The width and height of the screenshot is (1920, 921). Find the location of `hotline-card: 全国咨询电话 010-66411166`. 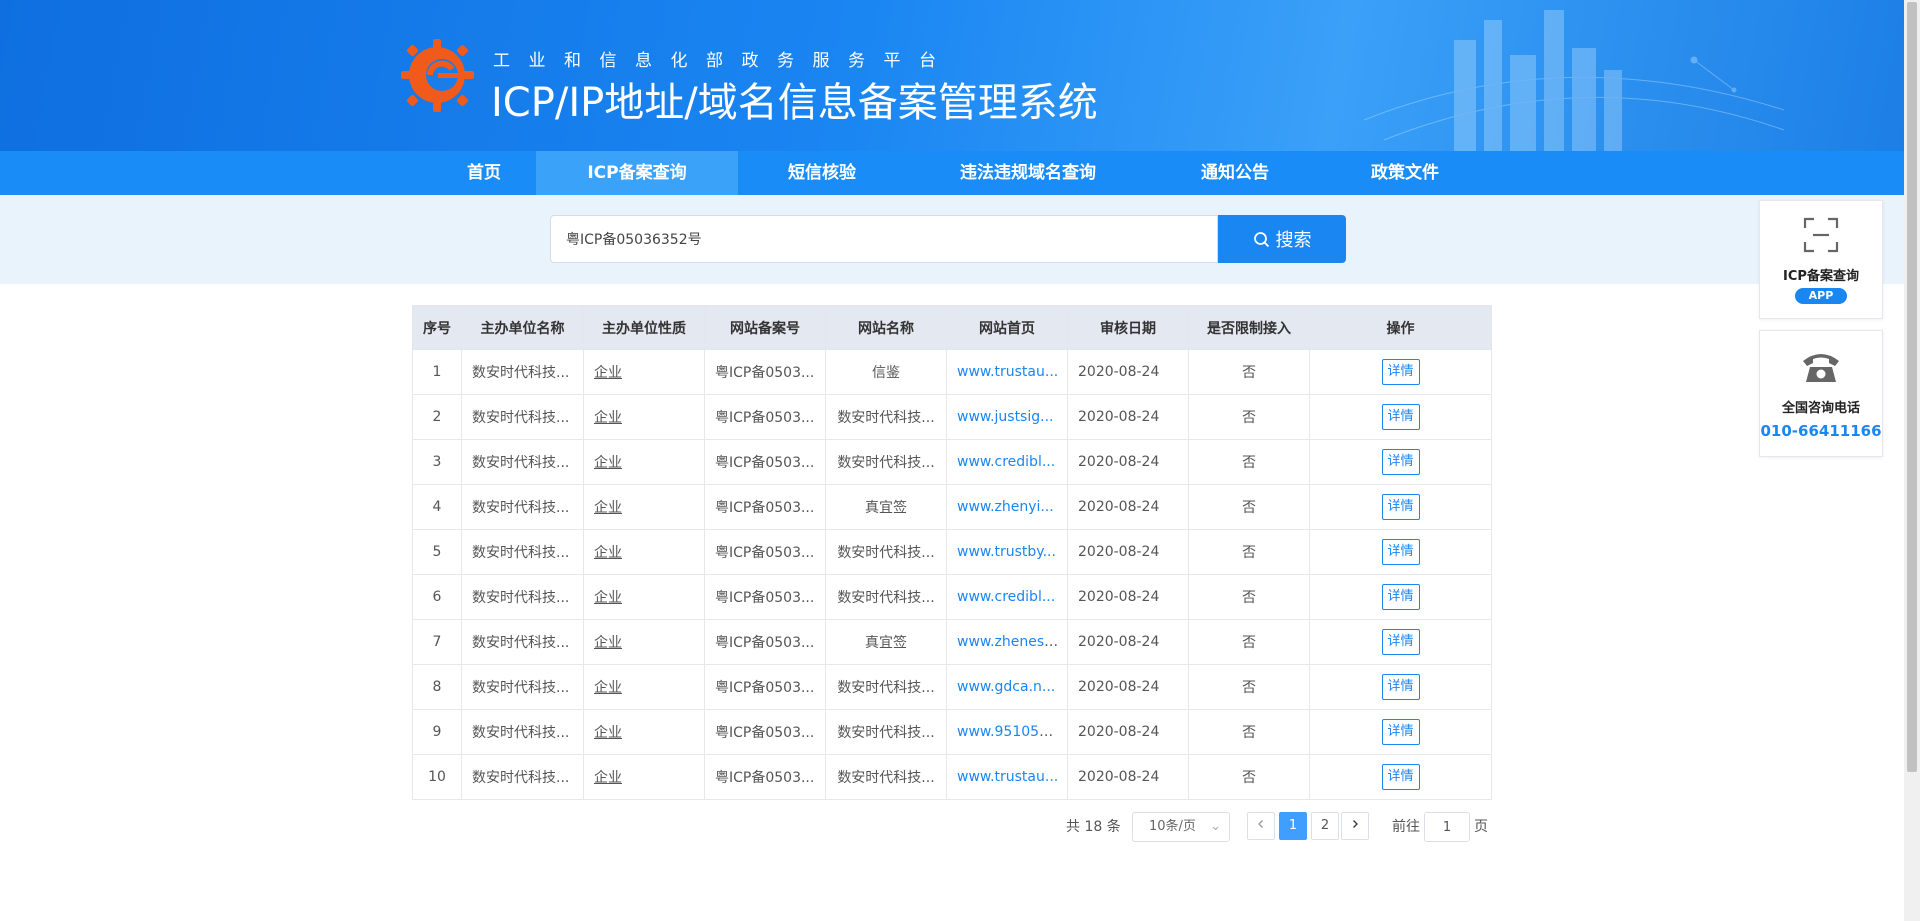

hotline-card: 全国咨询电话 010-66411166 is located at coordinates (1821, 393).